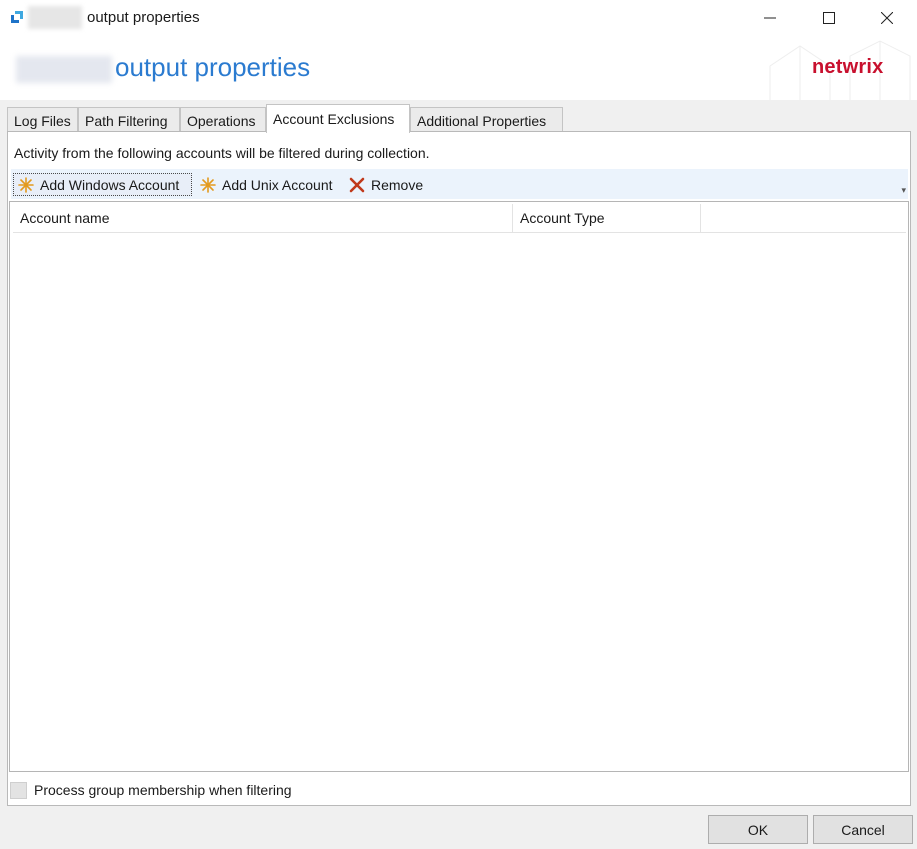  What do you see at coordinates (17, 17) in the screenshot?
I see `app-icon` at bounding box center [17, 17].